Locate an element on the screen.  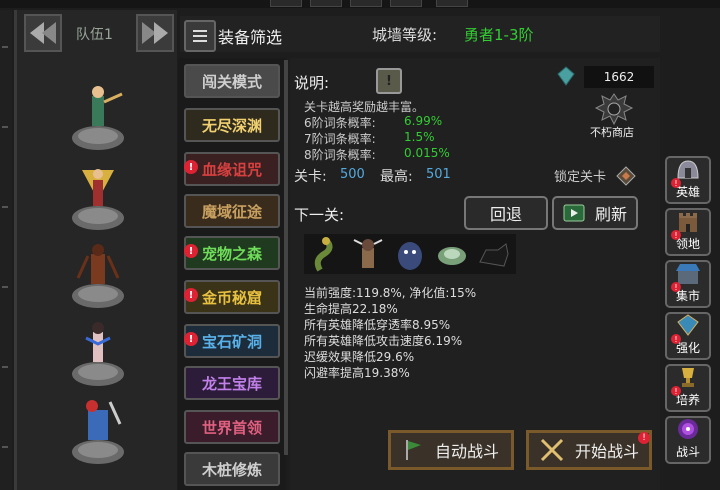
max-stage-value: 501 is located at coordinates (438, 174).